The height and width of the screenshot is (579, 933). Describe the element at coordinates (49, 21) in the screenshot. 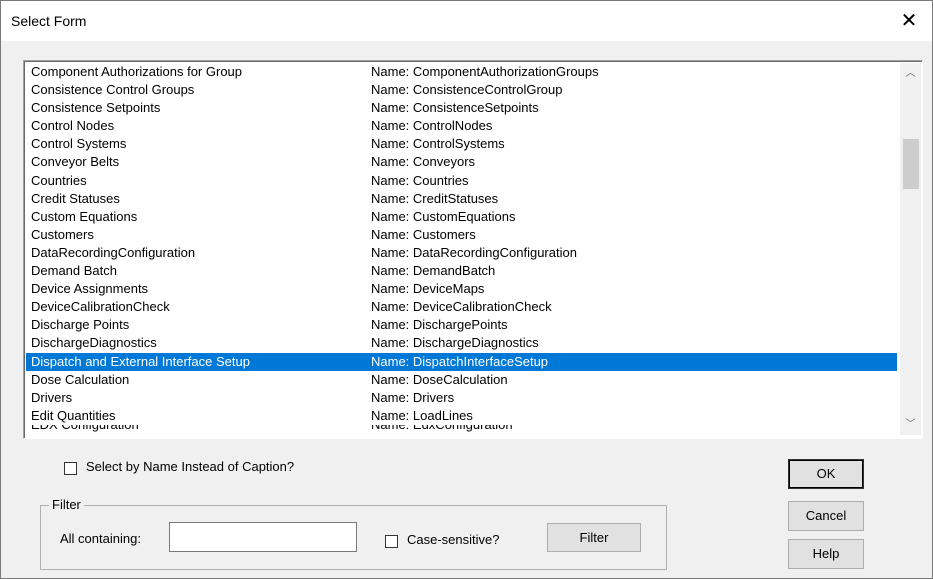

I see `dialog-title: Select Form` at that location.